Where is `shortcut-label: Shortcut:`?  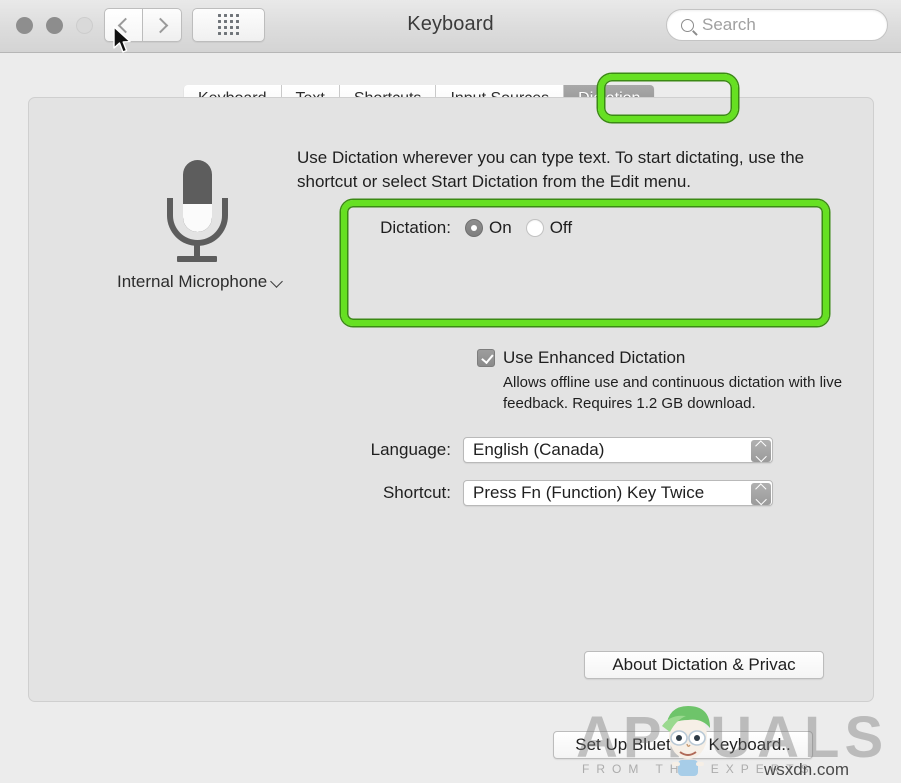 shortcut-label: Shortcut: is located at coordinates (416, 492).